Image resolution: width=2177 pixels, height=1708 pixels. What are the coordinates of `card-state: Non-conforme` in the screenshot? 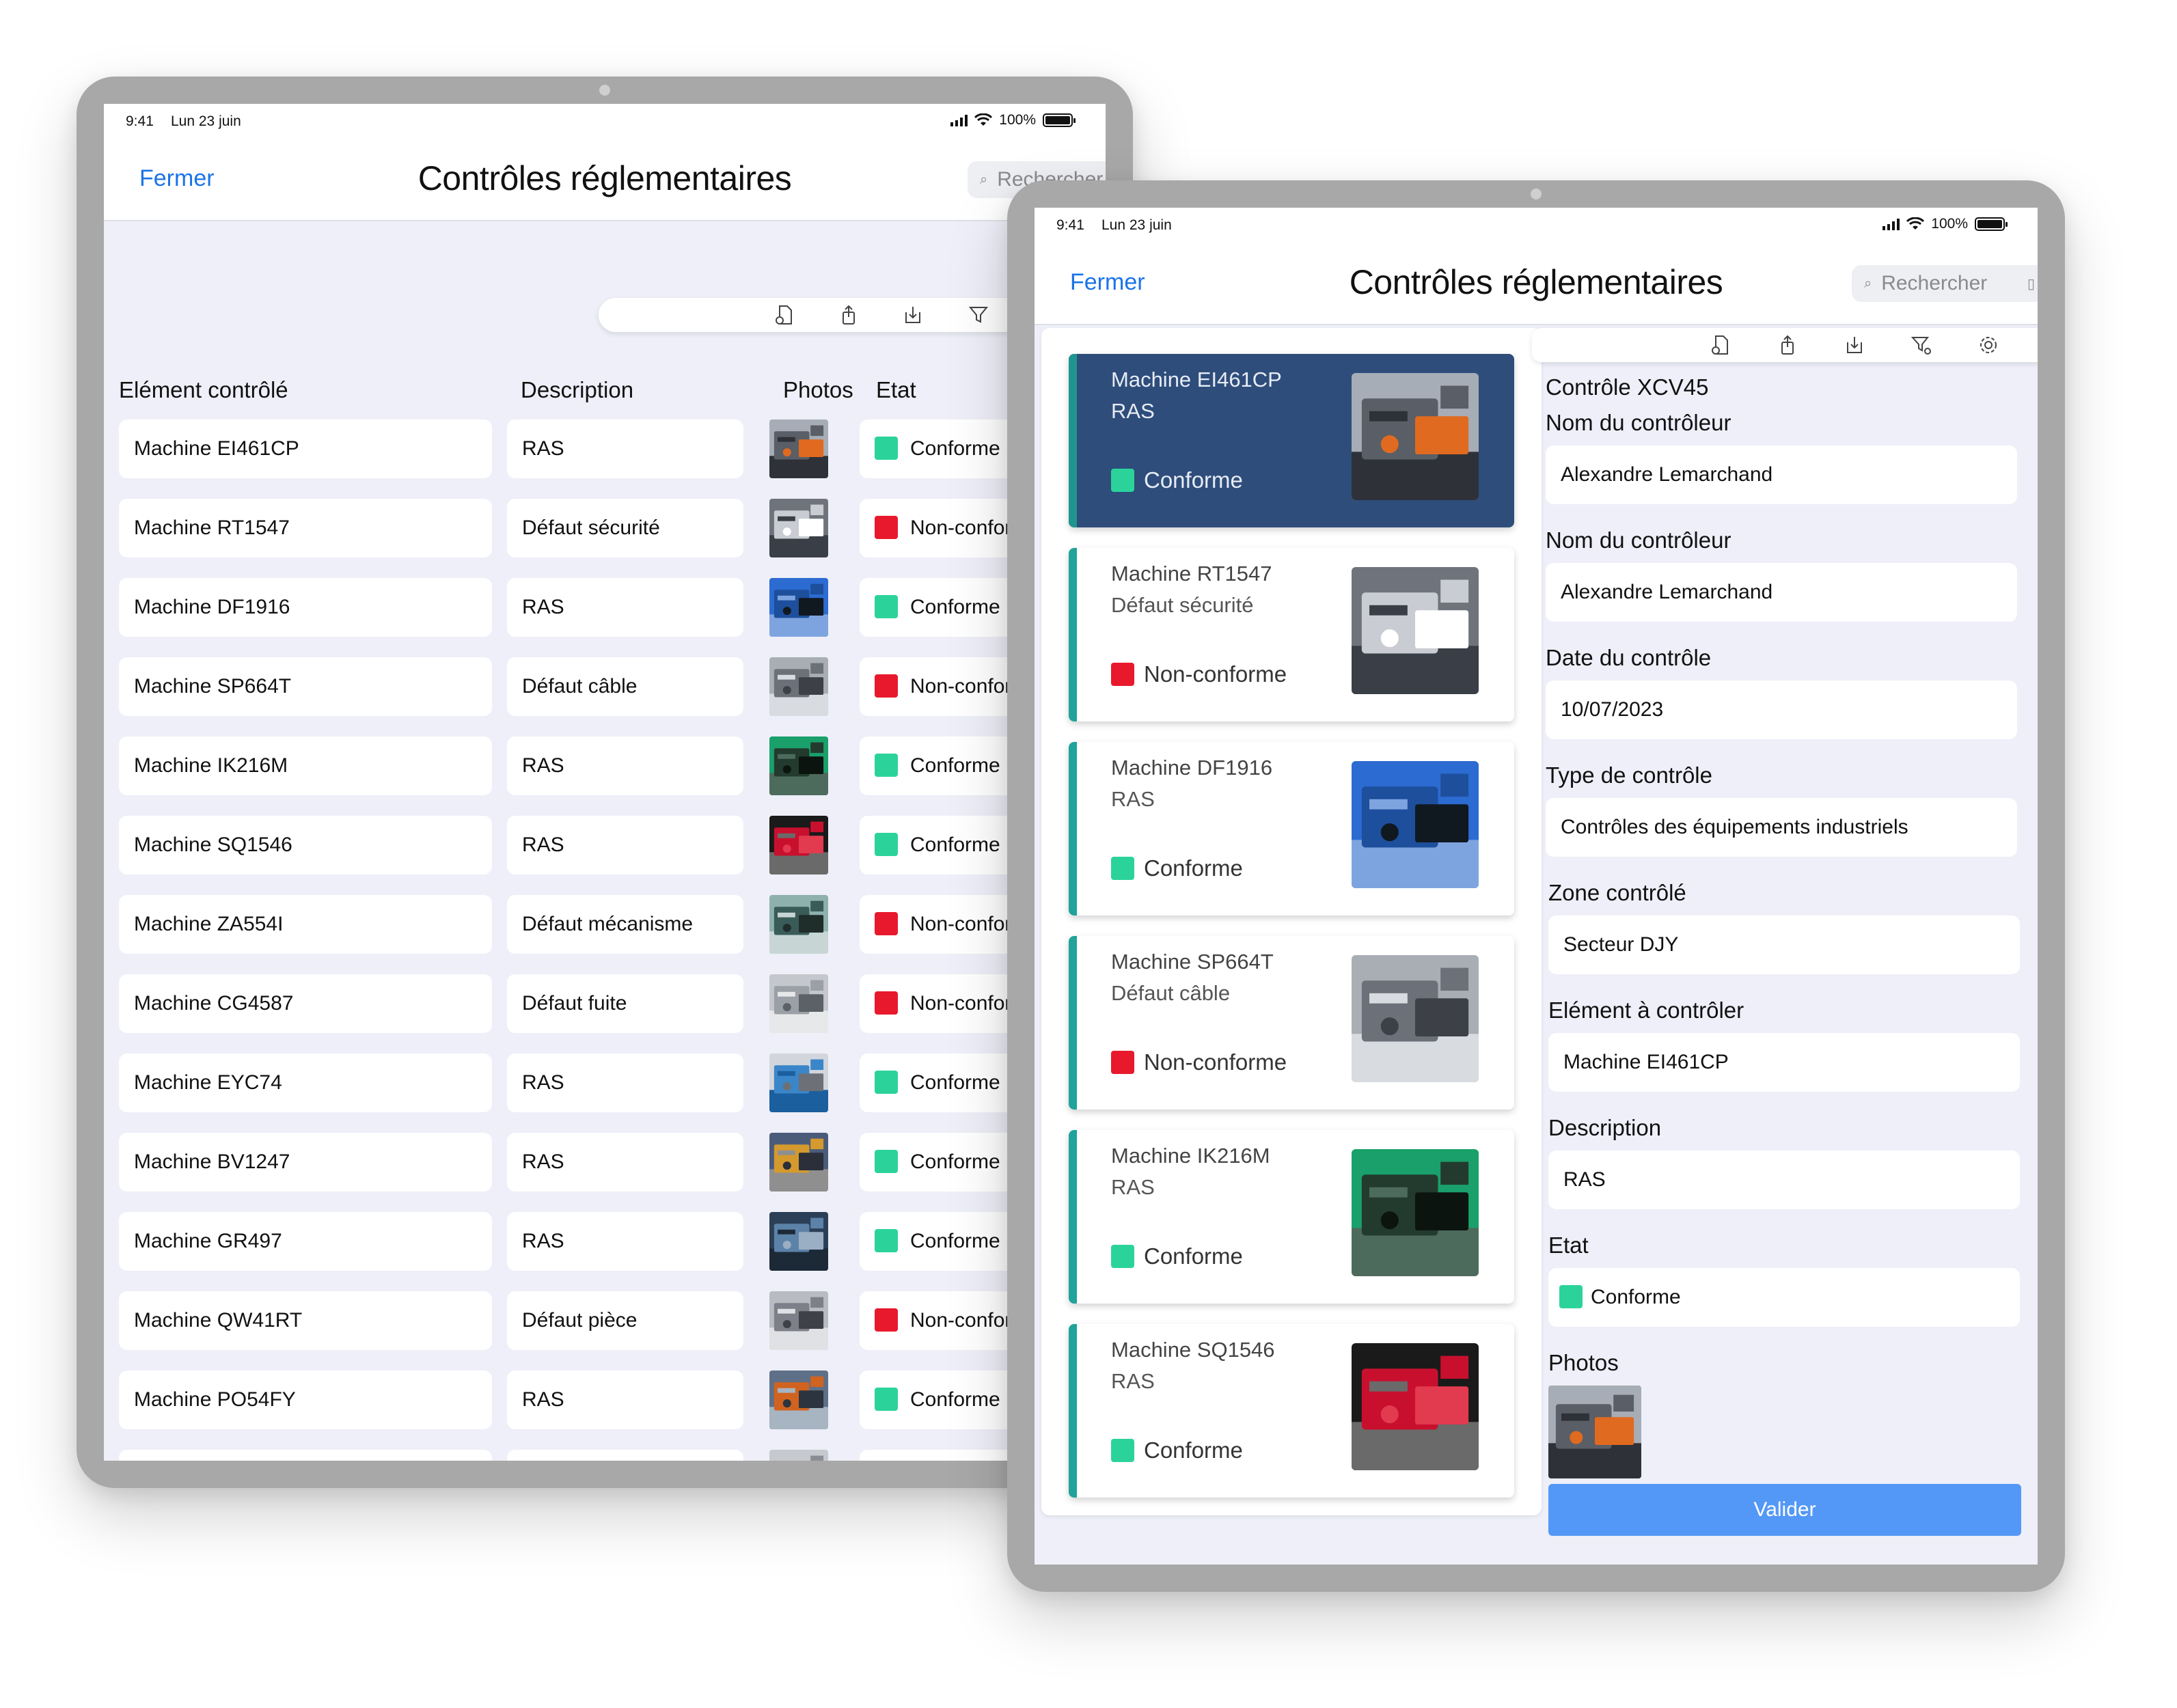 It's located at (1199, 674).